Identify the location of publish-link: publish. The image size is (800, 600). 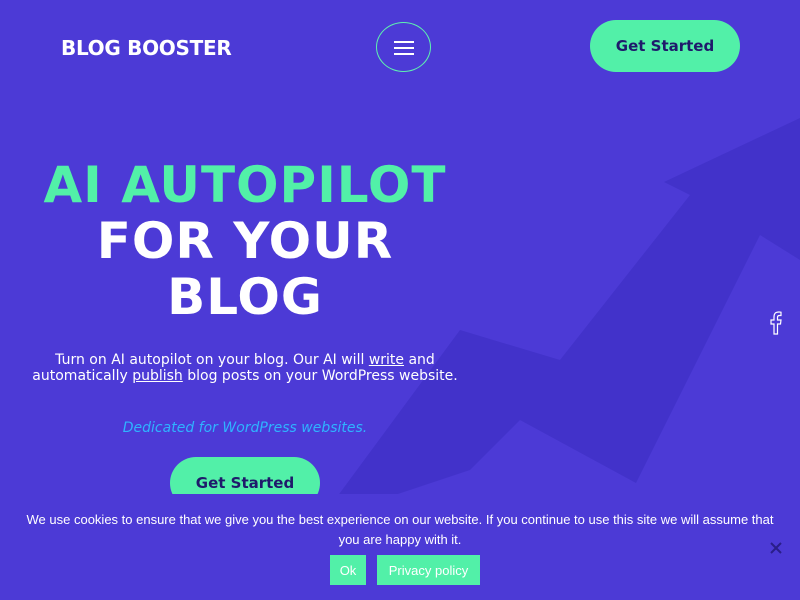
(157, 376).